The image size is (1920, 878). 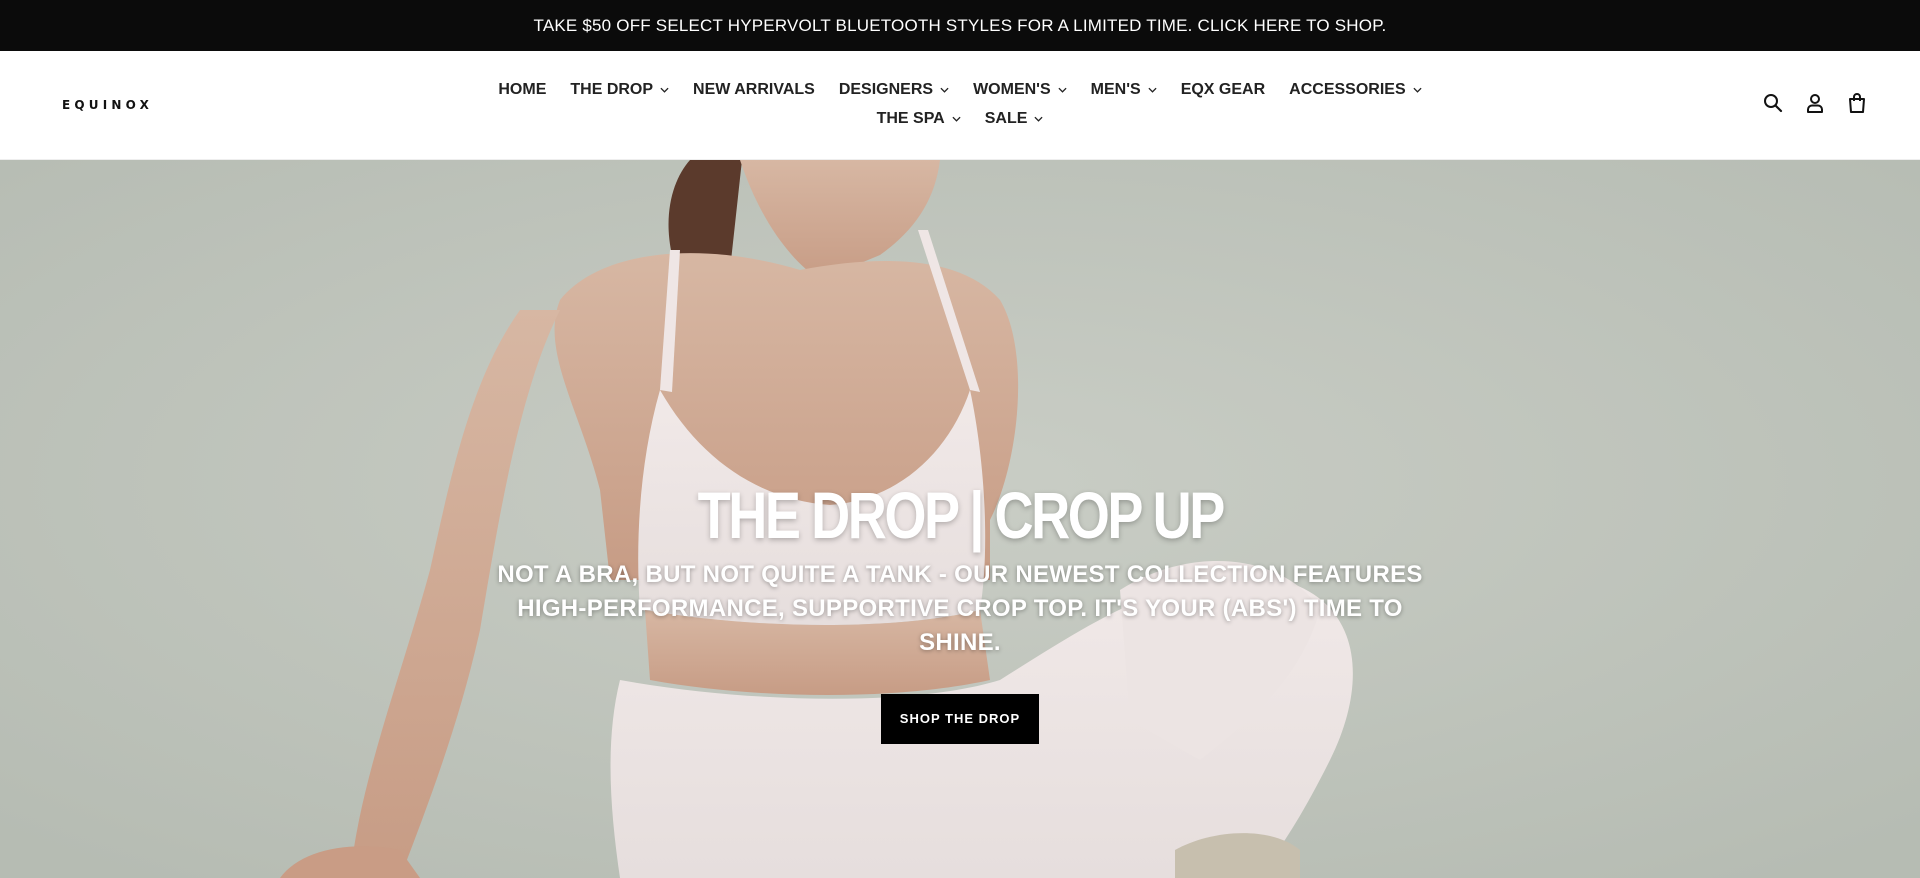 I want to click on hero-title: THE DROP | CROP UP, so click(x=961, y=515).